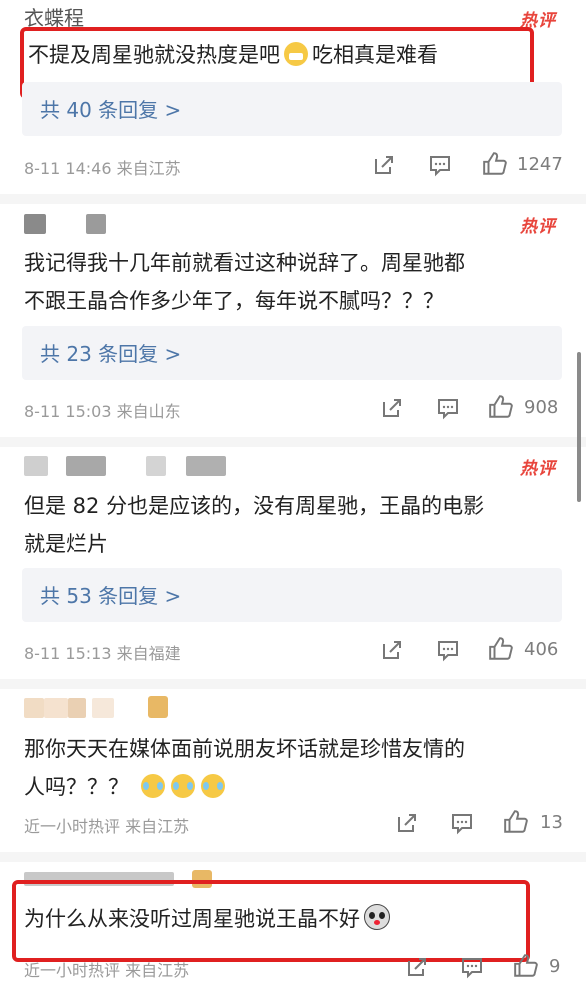 This screenshot has width=586, height=981. I want to click on panda-face-icon, so click(377, 917).